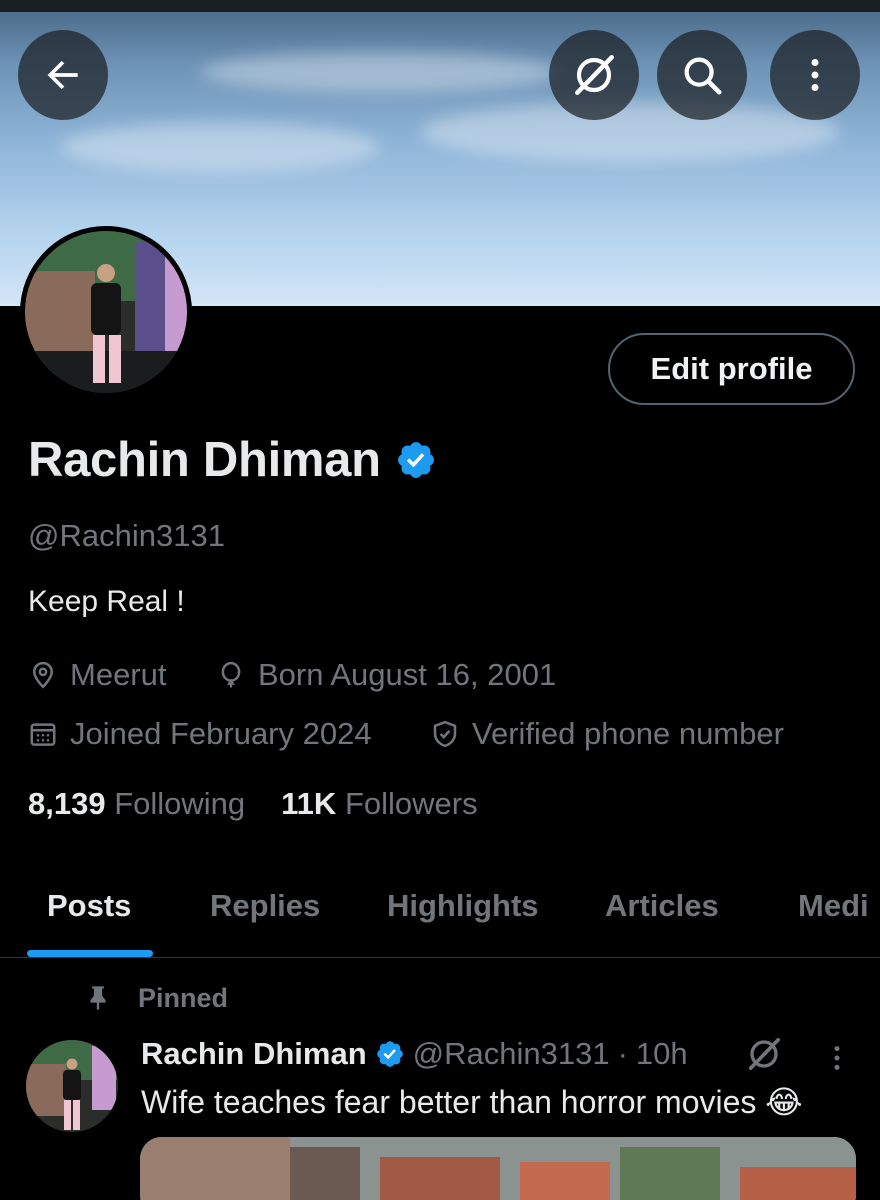 The image size is (880, 1200). I want to click on post-media-thumbnail, so click(498, 1168).